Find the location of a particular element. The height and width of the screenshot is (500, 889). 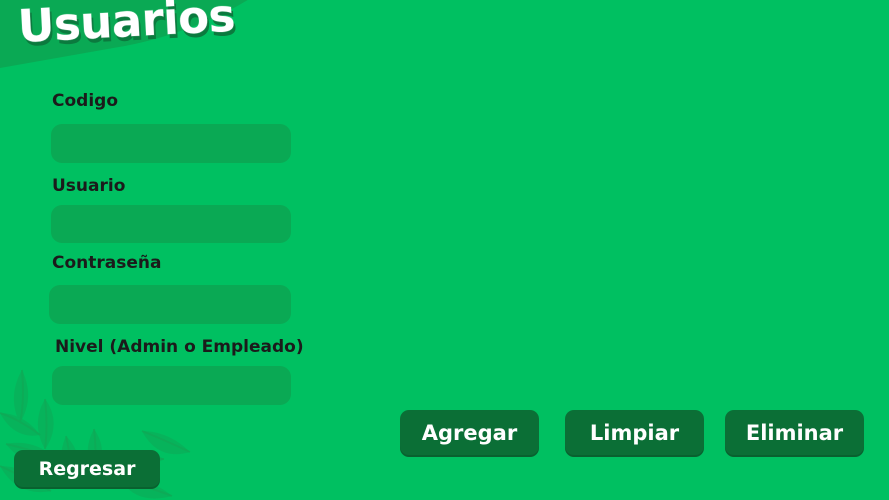

usuario-input is located at coordinates (171, 224).